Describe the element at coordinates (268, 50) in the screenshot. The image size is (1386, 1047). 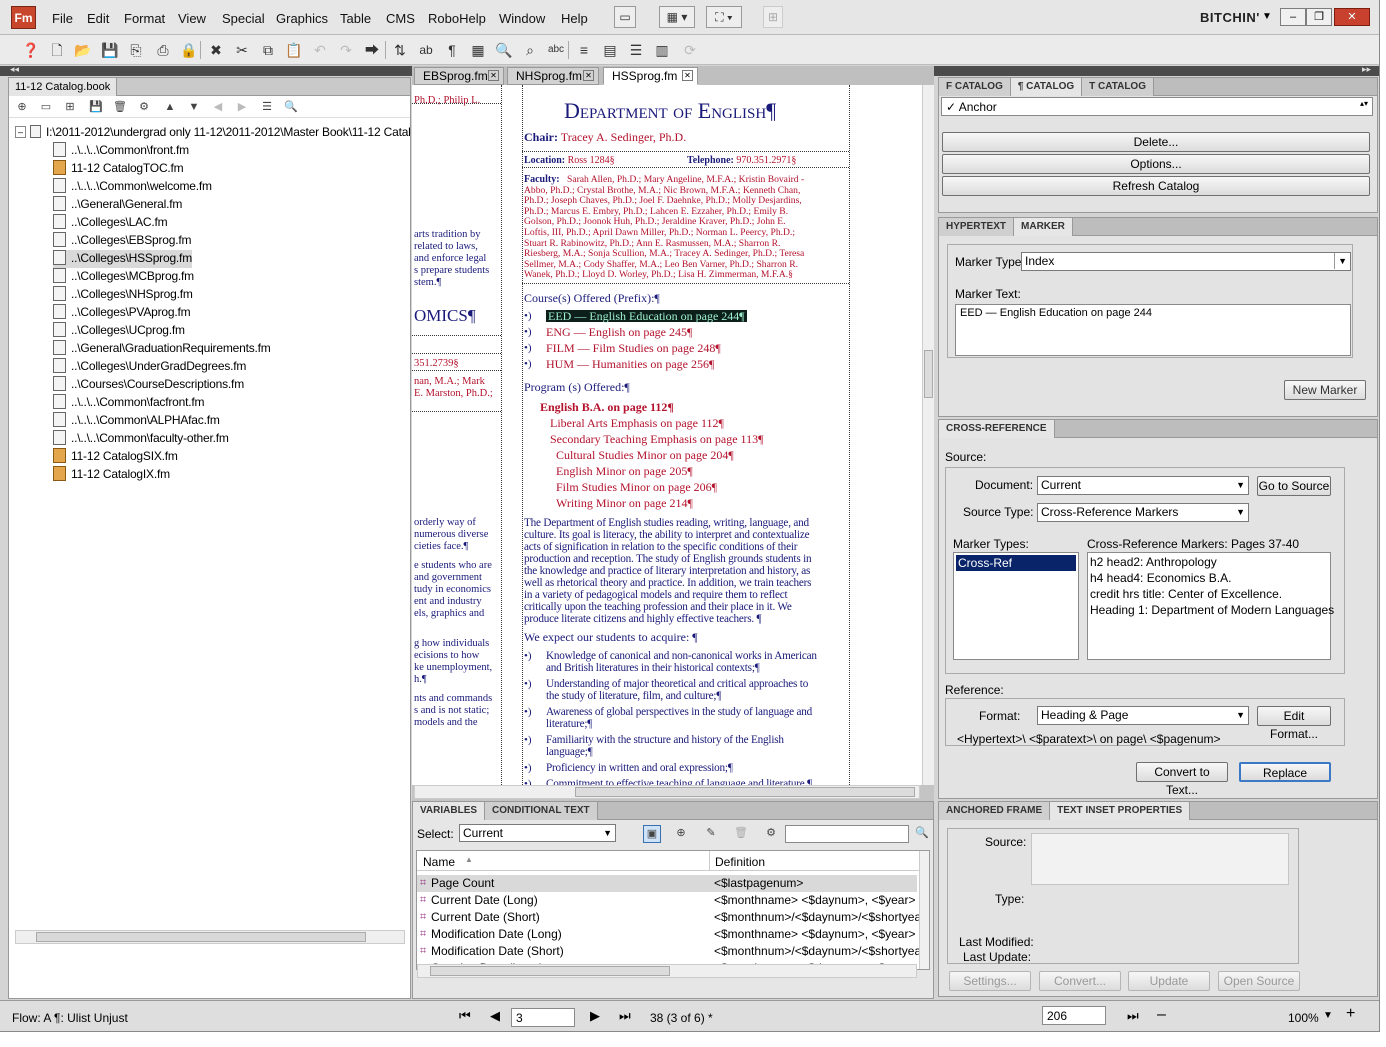
I see `copy-icon: ⧉` at that location.